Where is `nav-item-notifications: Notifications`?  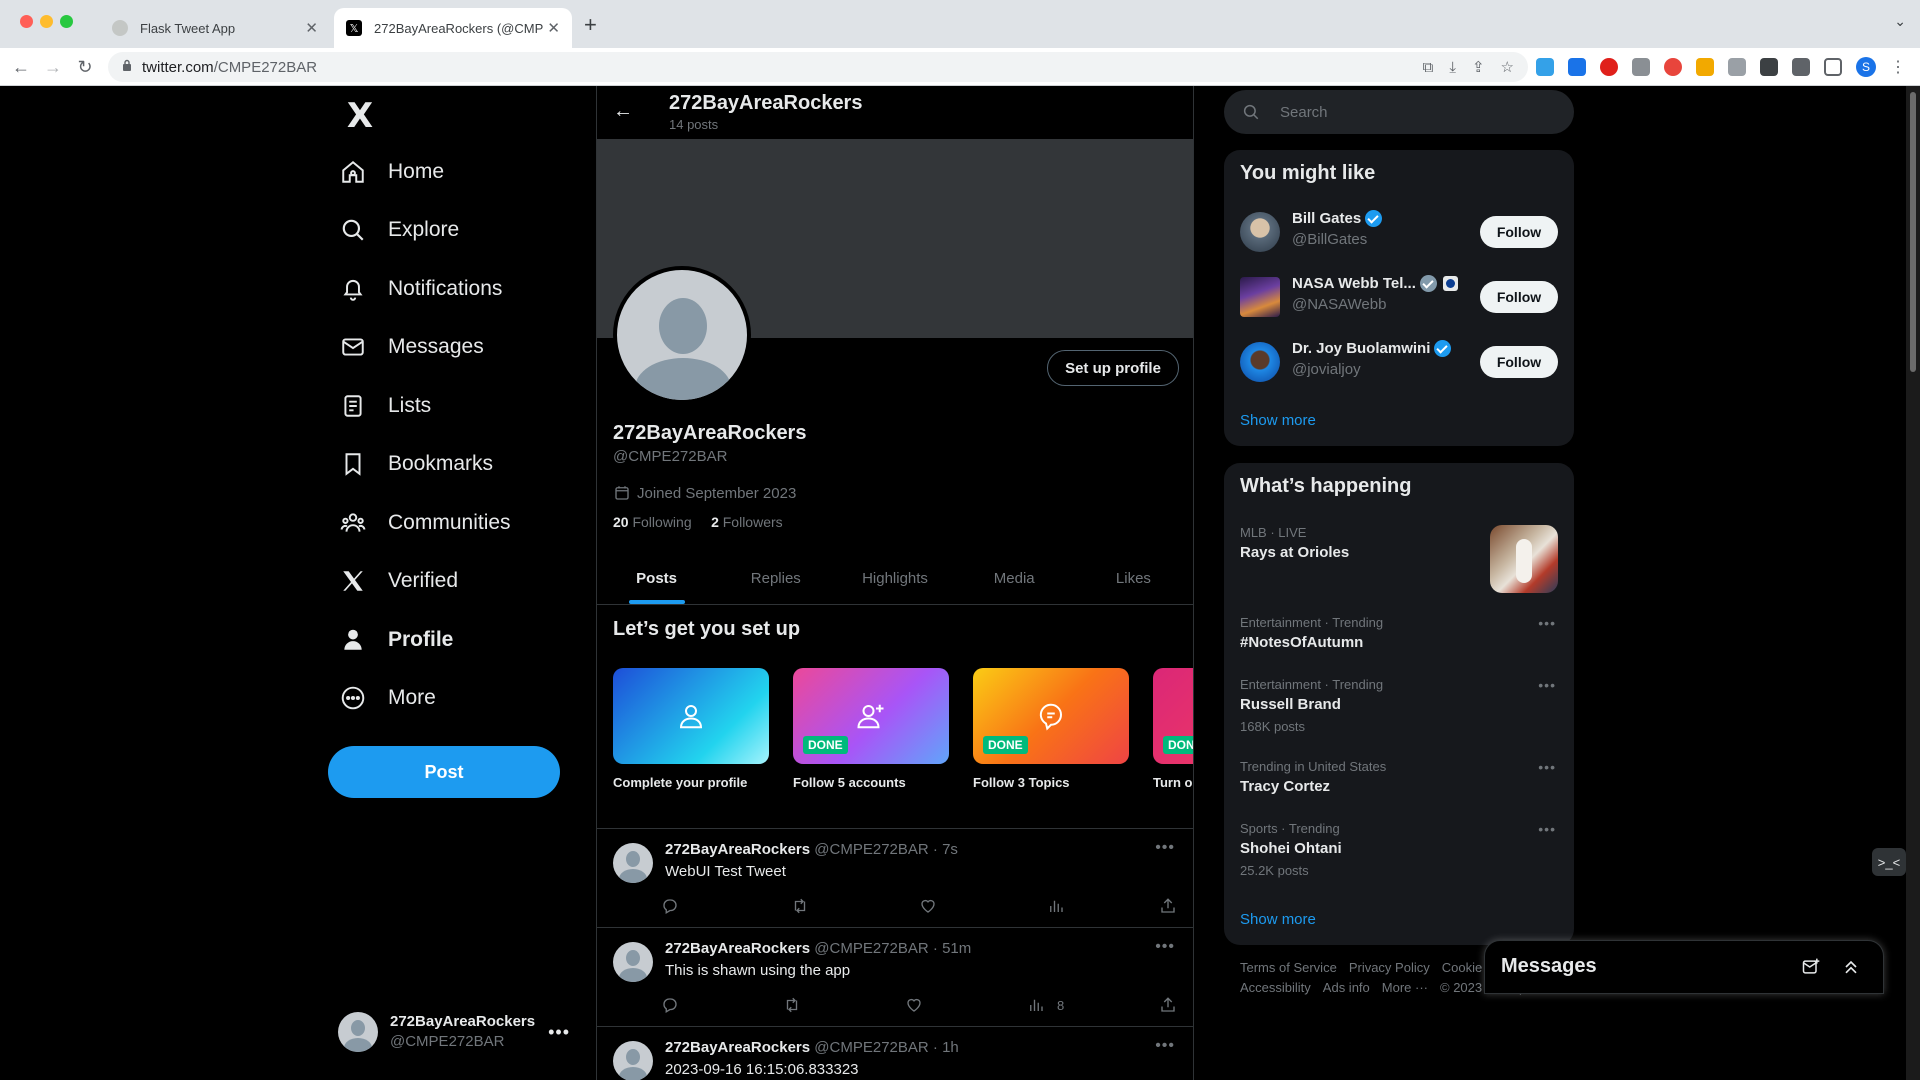 nav-item-notifications: Notifications is located at coordinates (421, 289).